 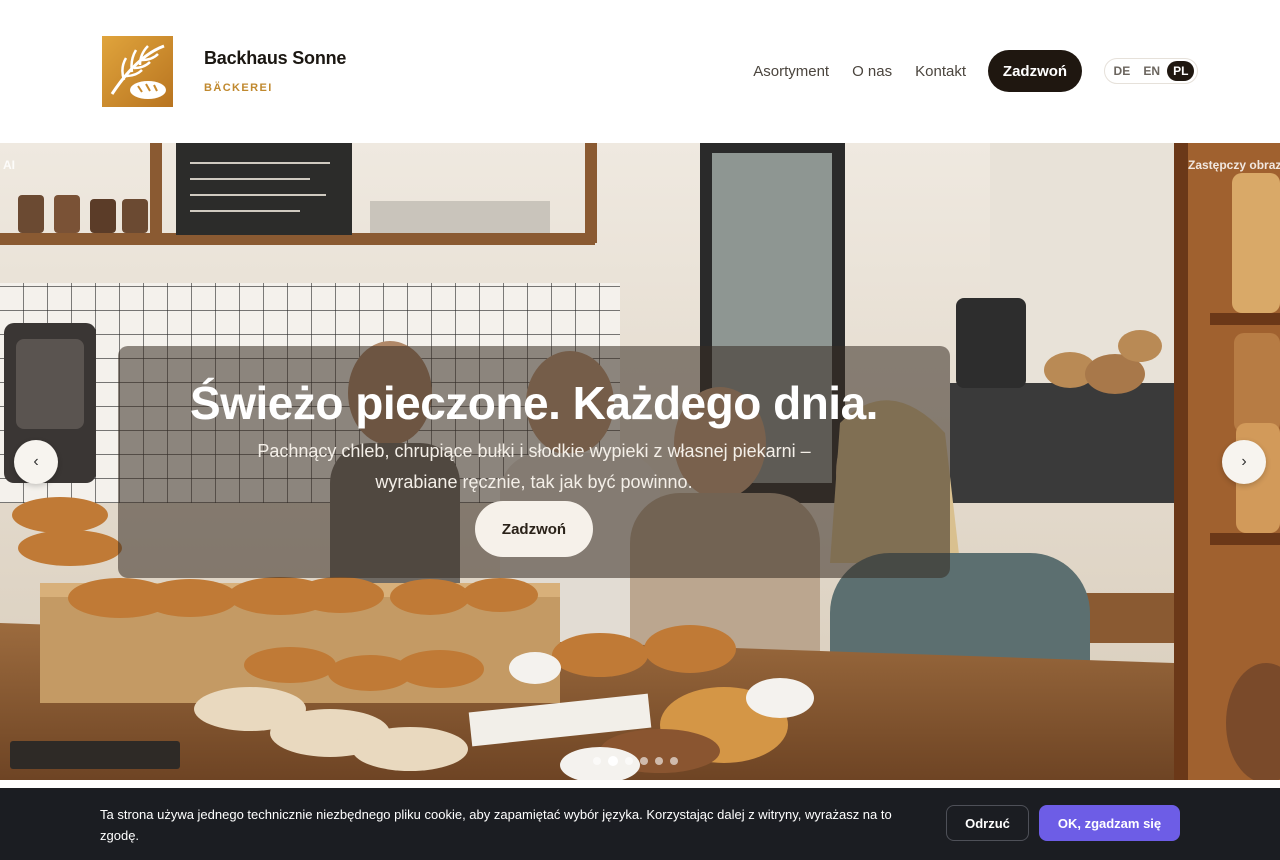 What do you see at coordinates (275, 58) in the screenshot?
I see `brand-name: Backhaus Sonne` at bounding box center [275, 58].